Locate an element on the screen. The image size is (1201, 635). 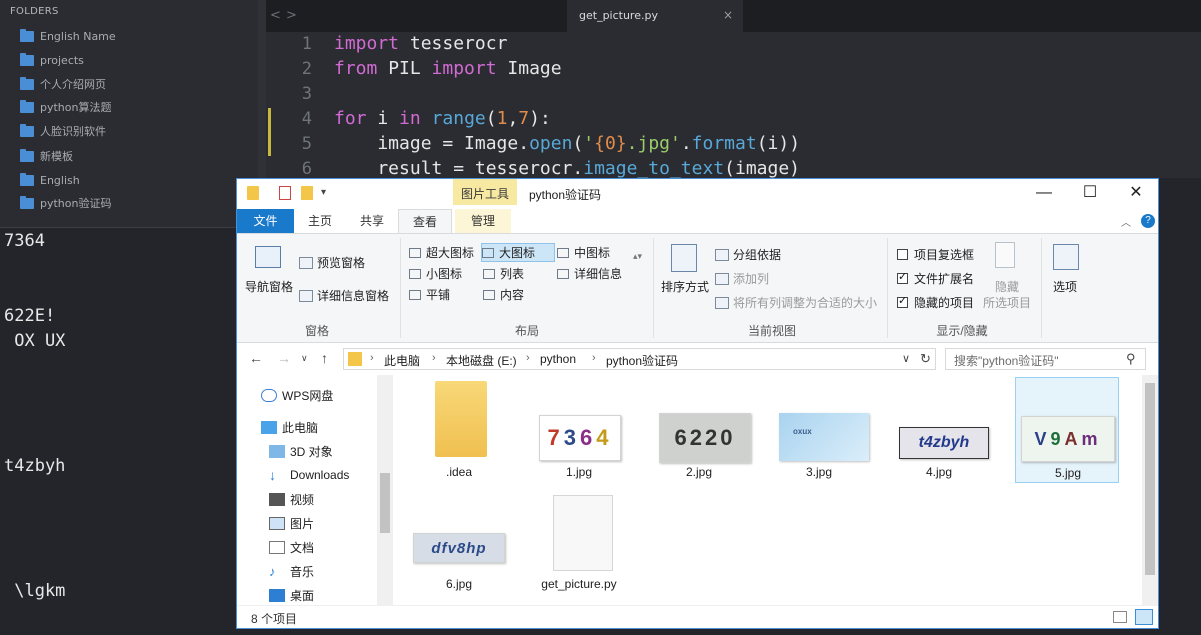
file-item-6jpg: dfv8hp 6.jpg is located at coordinates (459, 549).